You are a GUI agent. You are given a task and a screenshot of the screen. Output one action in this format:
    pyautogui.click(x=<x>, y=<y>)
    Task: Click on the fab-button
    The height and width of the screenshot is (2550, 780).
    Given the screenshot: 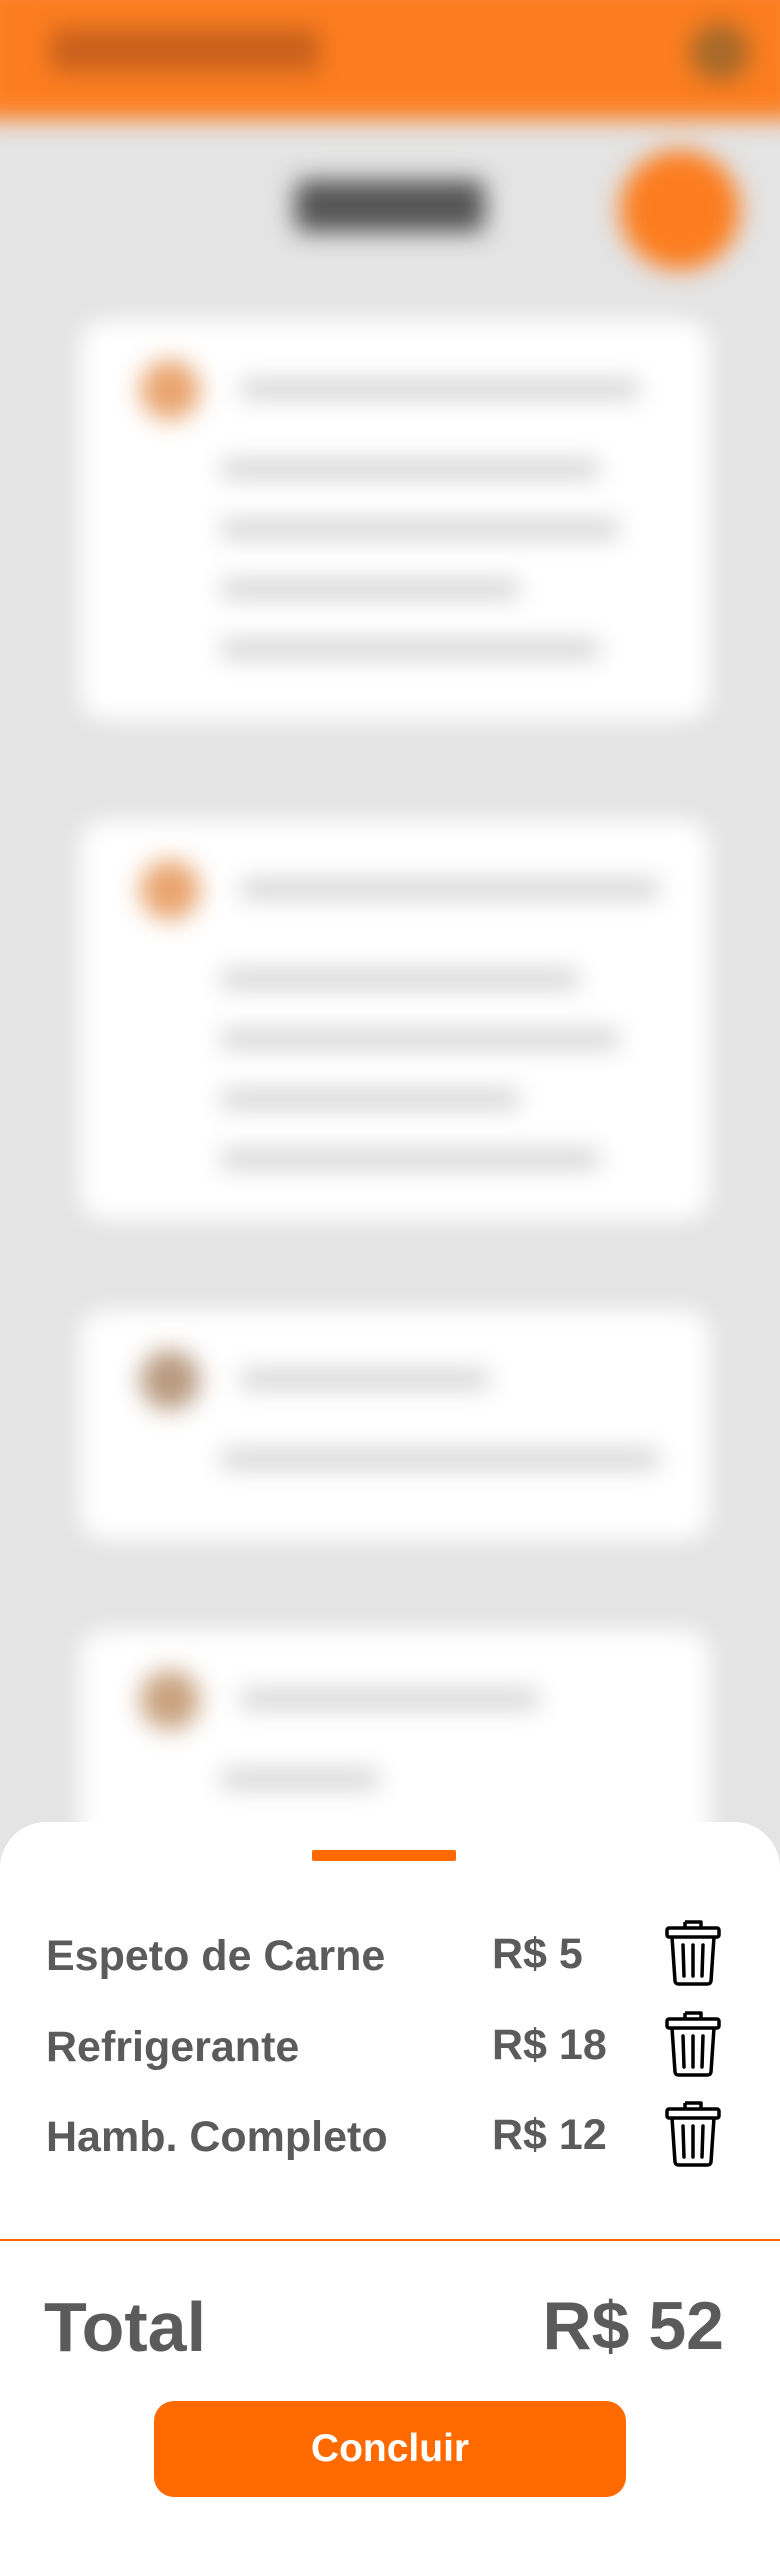 What is the action you would take?
    pyautogui.click(x=680, y=210)
    